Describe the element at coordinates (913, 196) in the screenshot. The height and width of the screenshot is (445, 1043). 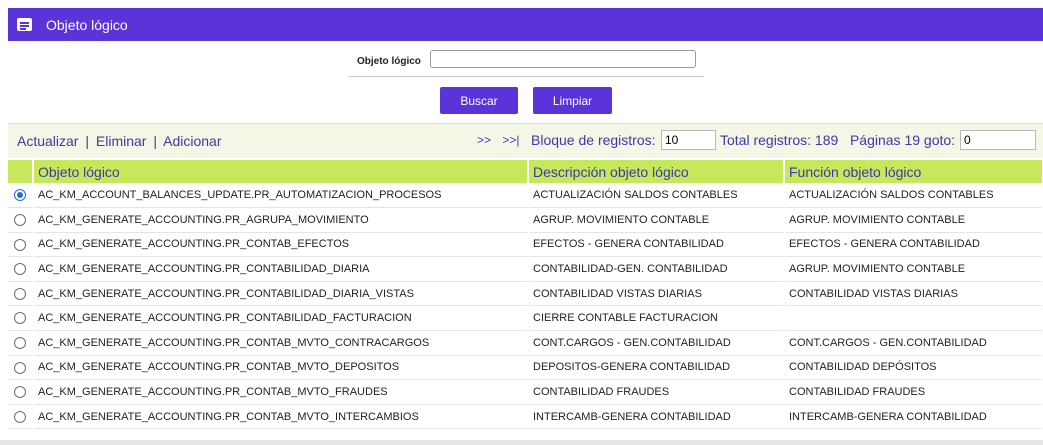
I see `cell-funcion: ACTUALIZACIÓN SALDOS CONTABLES` at that location.